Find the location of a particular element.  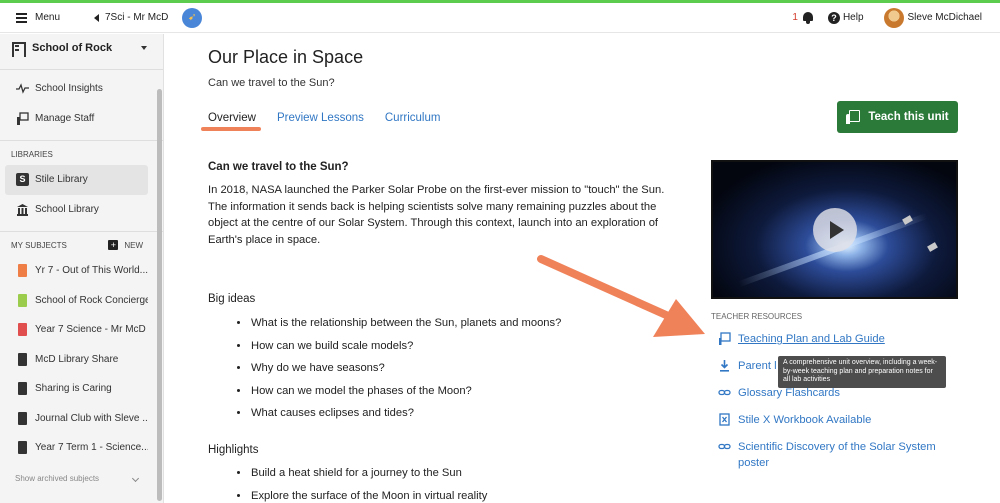

sidebar-subject-item: Sharing is Caring is located at coordinates (76, 389).